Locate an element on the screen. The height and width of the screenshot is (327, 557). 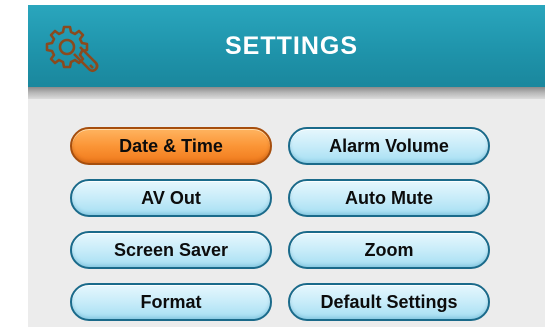
right-margin is located at coordinates (551, 163).